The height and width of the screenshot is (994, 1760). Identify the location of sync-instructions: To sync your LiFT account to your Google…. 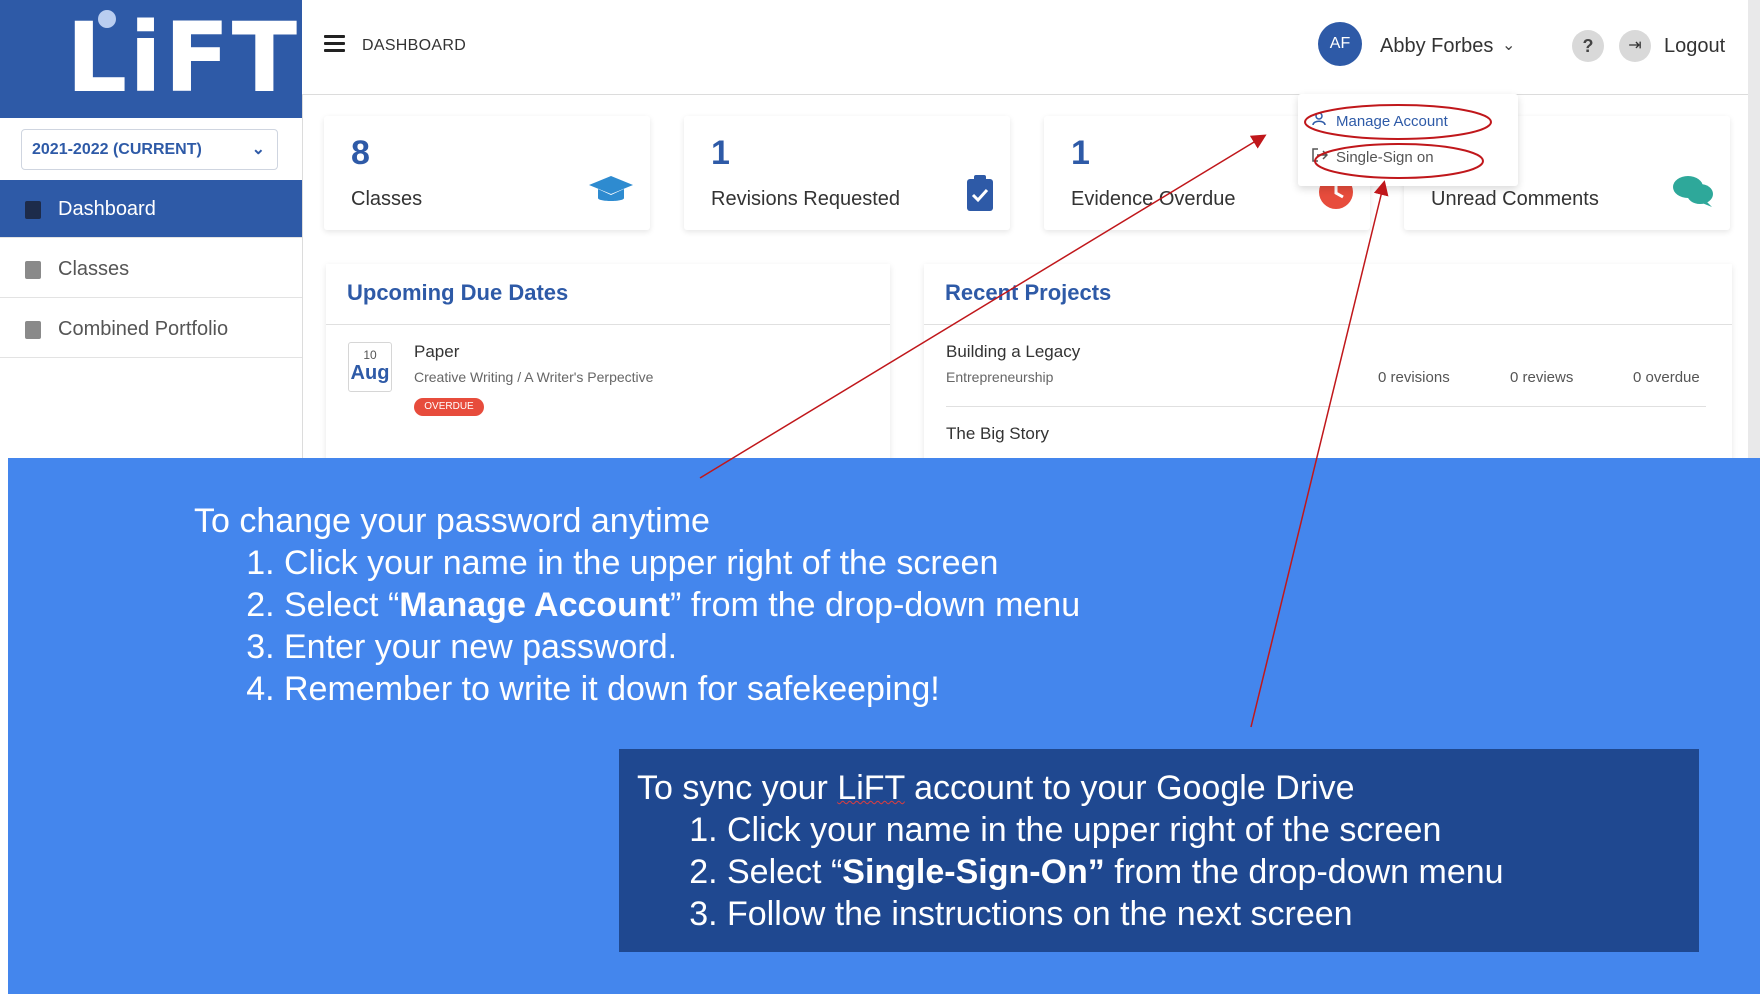
(1070, 851).